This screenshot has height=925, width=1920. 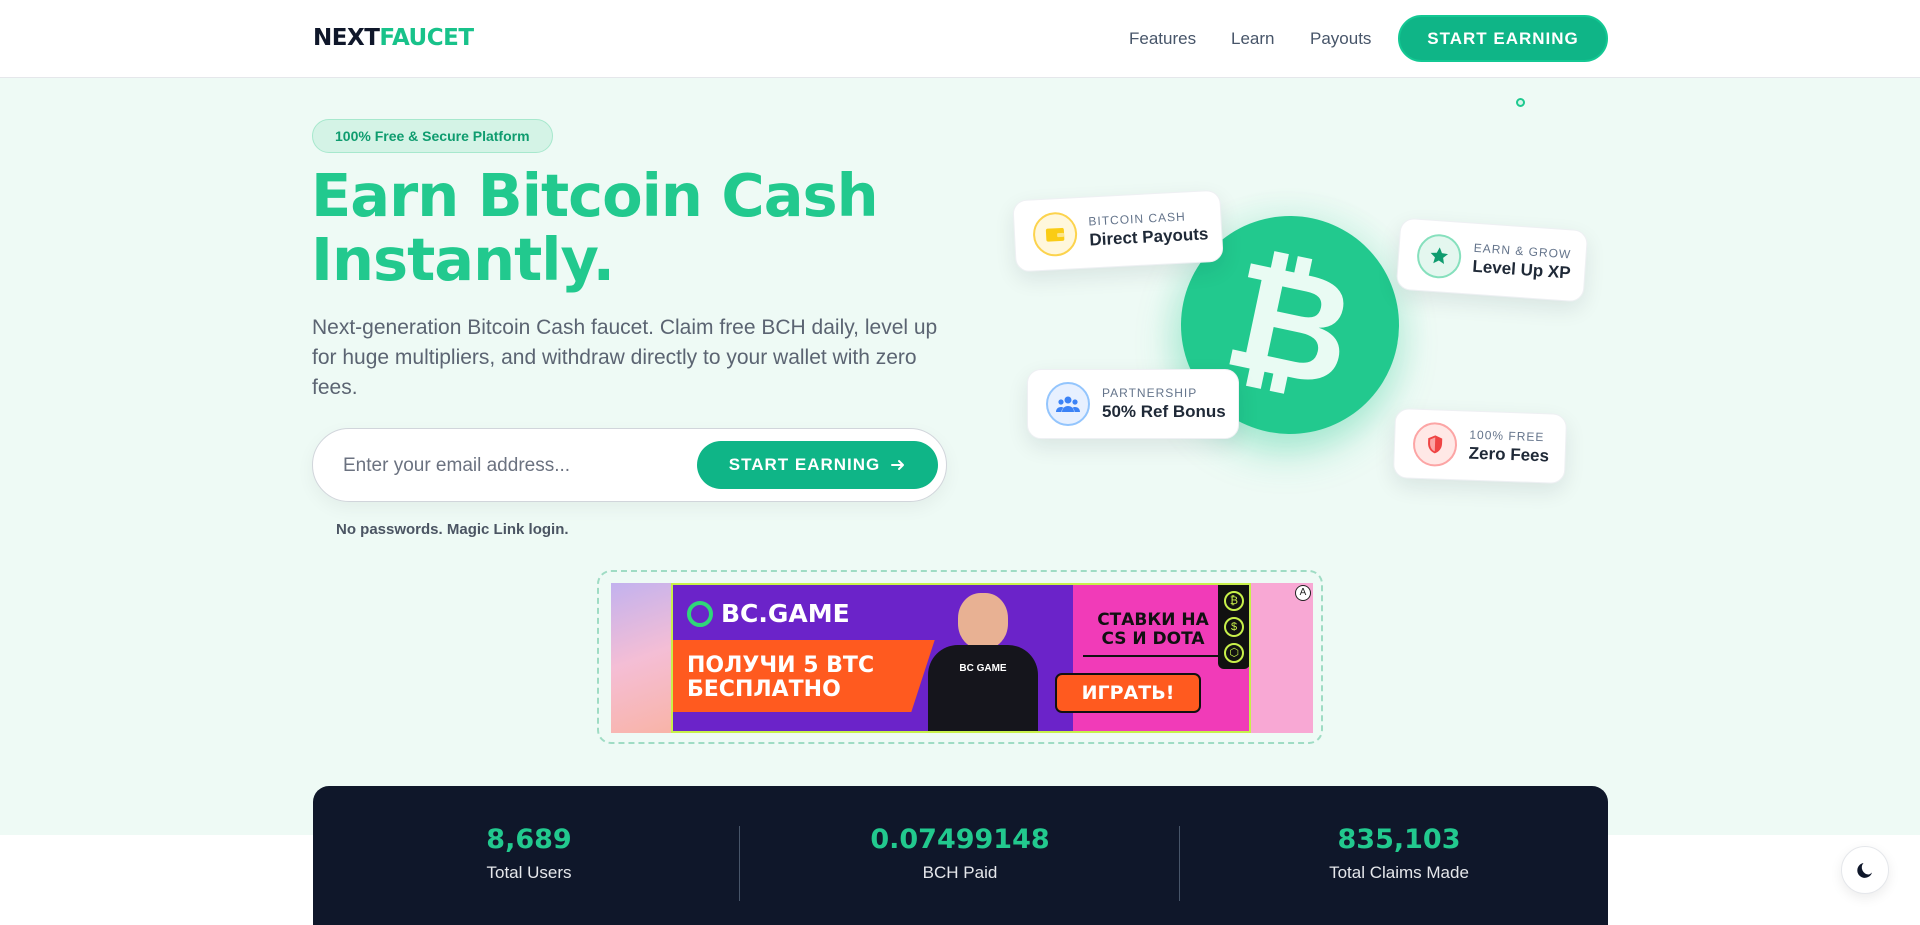 I want to click on feature-title: 50% Ref Bonus, so click(x=1164, y=411).